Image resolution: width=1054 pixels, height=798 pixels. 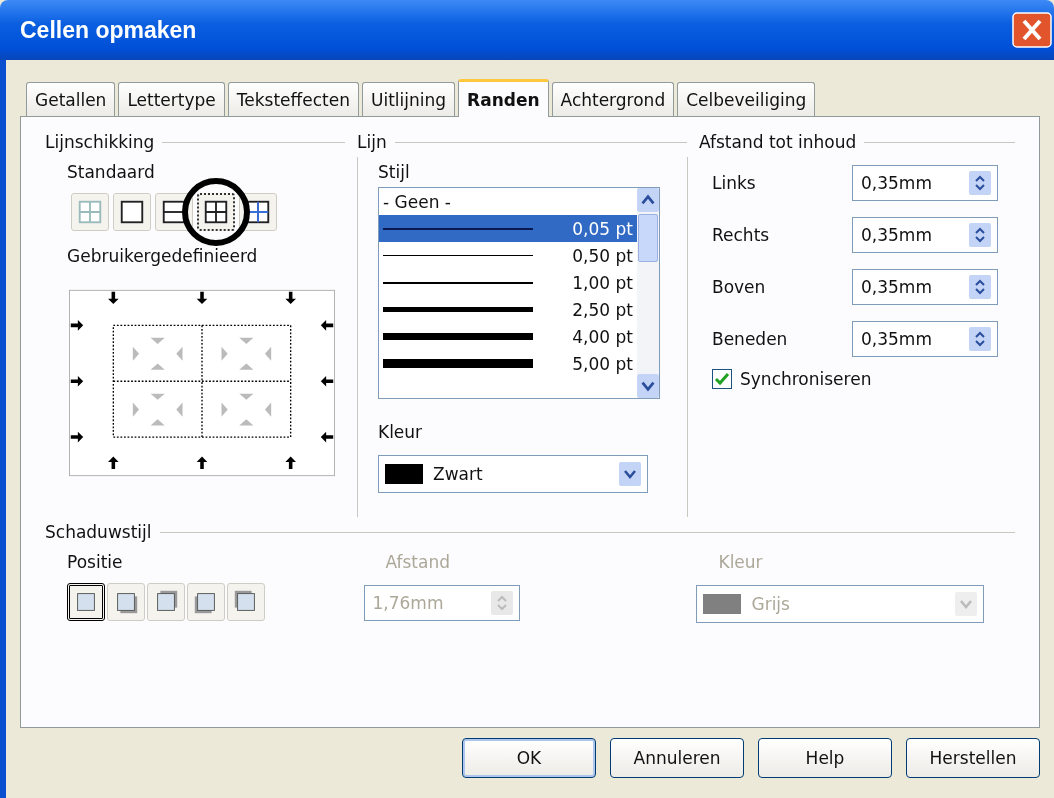 What do you see at coordinates (739, 287) in the screenshot?
I see `field-label: Boven` at bounding box center [739, 287].